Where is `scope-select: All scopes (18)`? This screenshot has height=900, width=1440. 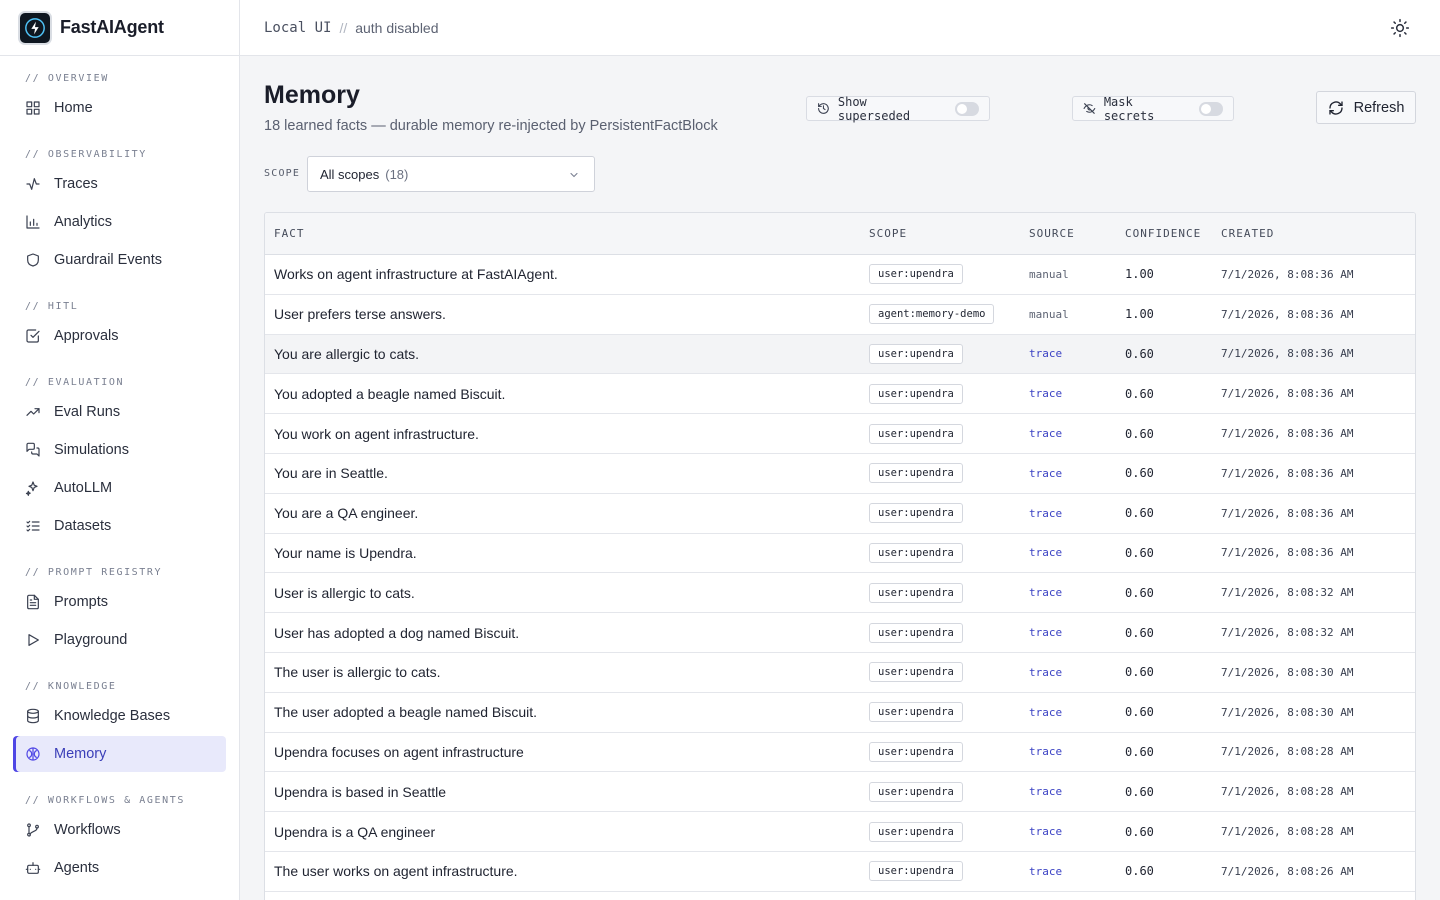
scope-select: All scopes (18) is located at coordinates (451, 174).